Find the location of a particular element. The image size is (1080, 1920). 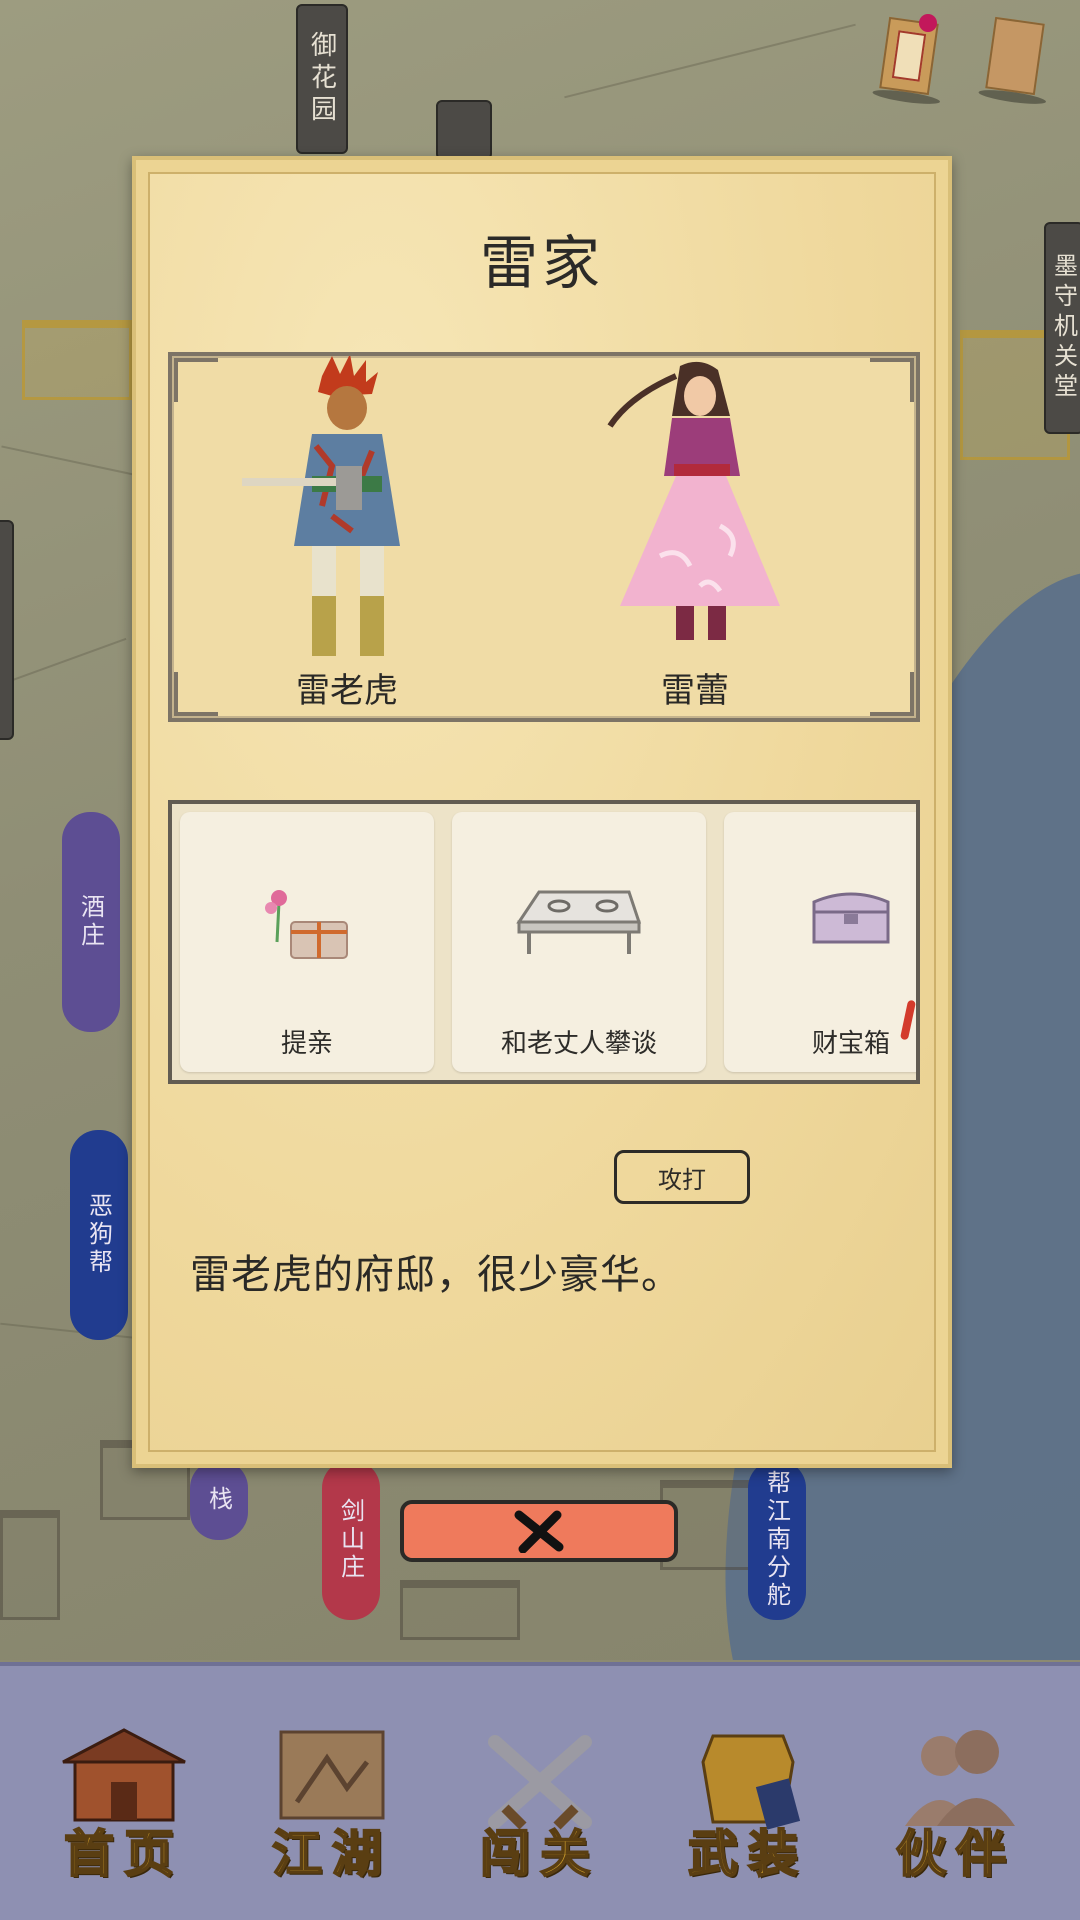

plaque-yuhuayuan: 御花园 is located at coordinates (322, 79).